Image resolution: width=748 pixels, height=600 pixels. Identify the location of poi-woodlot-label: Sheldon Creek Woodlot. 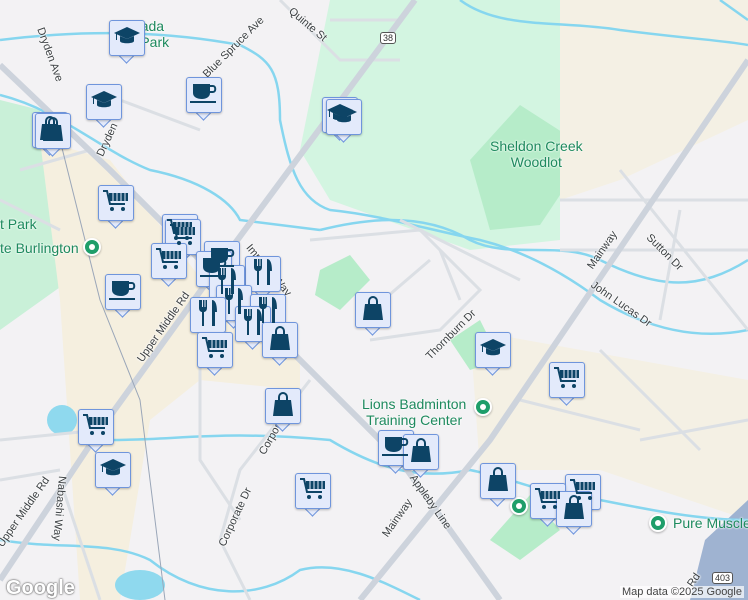
(536, 154).